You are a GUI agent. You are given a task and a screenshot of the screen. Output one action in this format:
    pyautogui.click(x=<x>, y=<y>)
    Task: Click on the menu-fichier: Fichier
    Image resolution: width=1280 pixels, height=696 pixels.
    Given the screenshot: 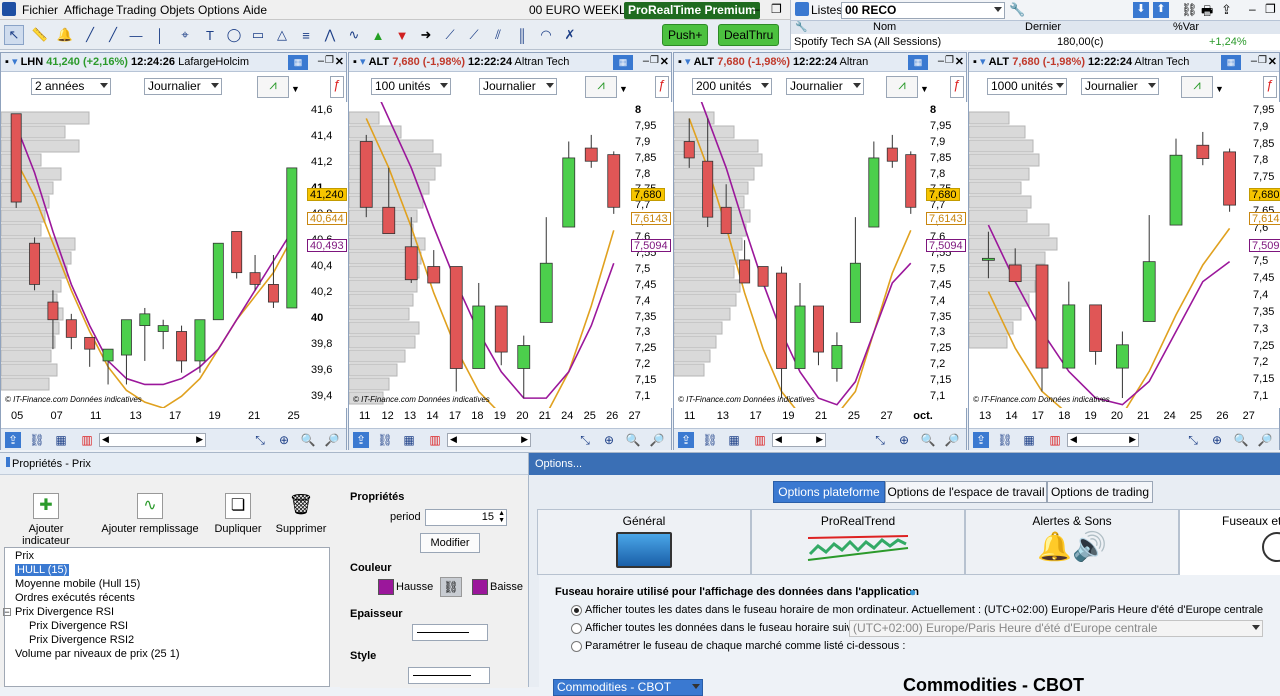 What is the action you would take?
    pyautogui.click(x=40, y=10)
    